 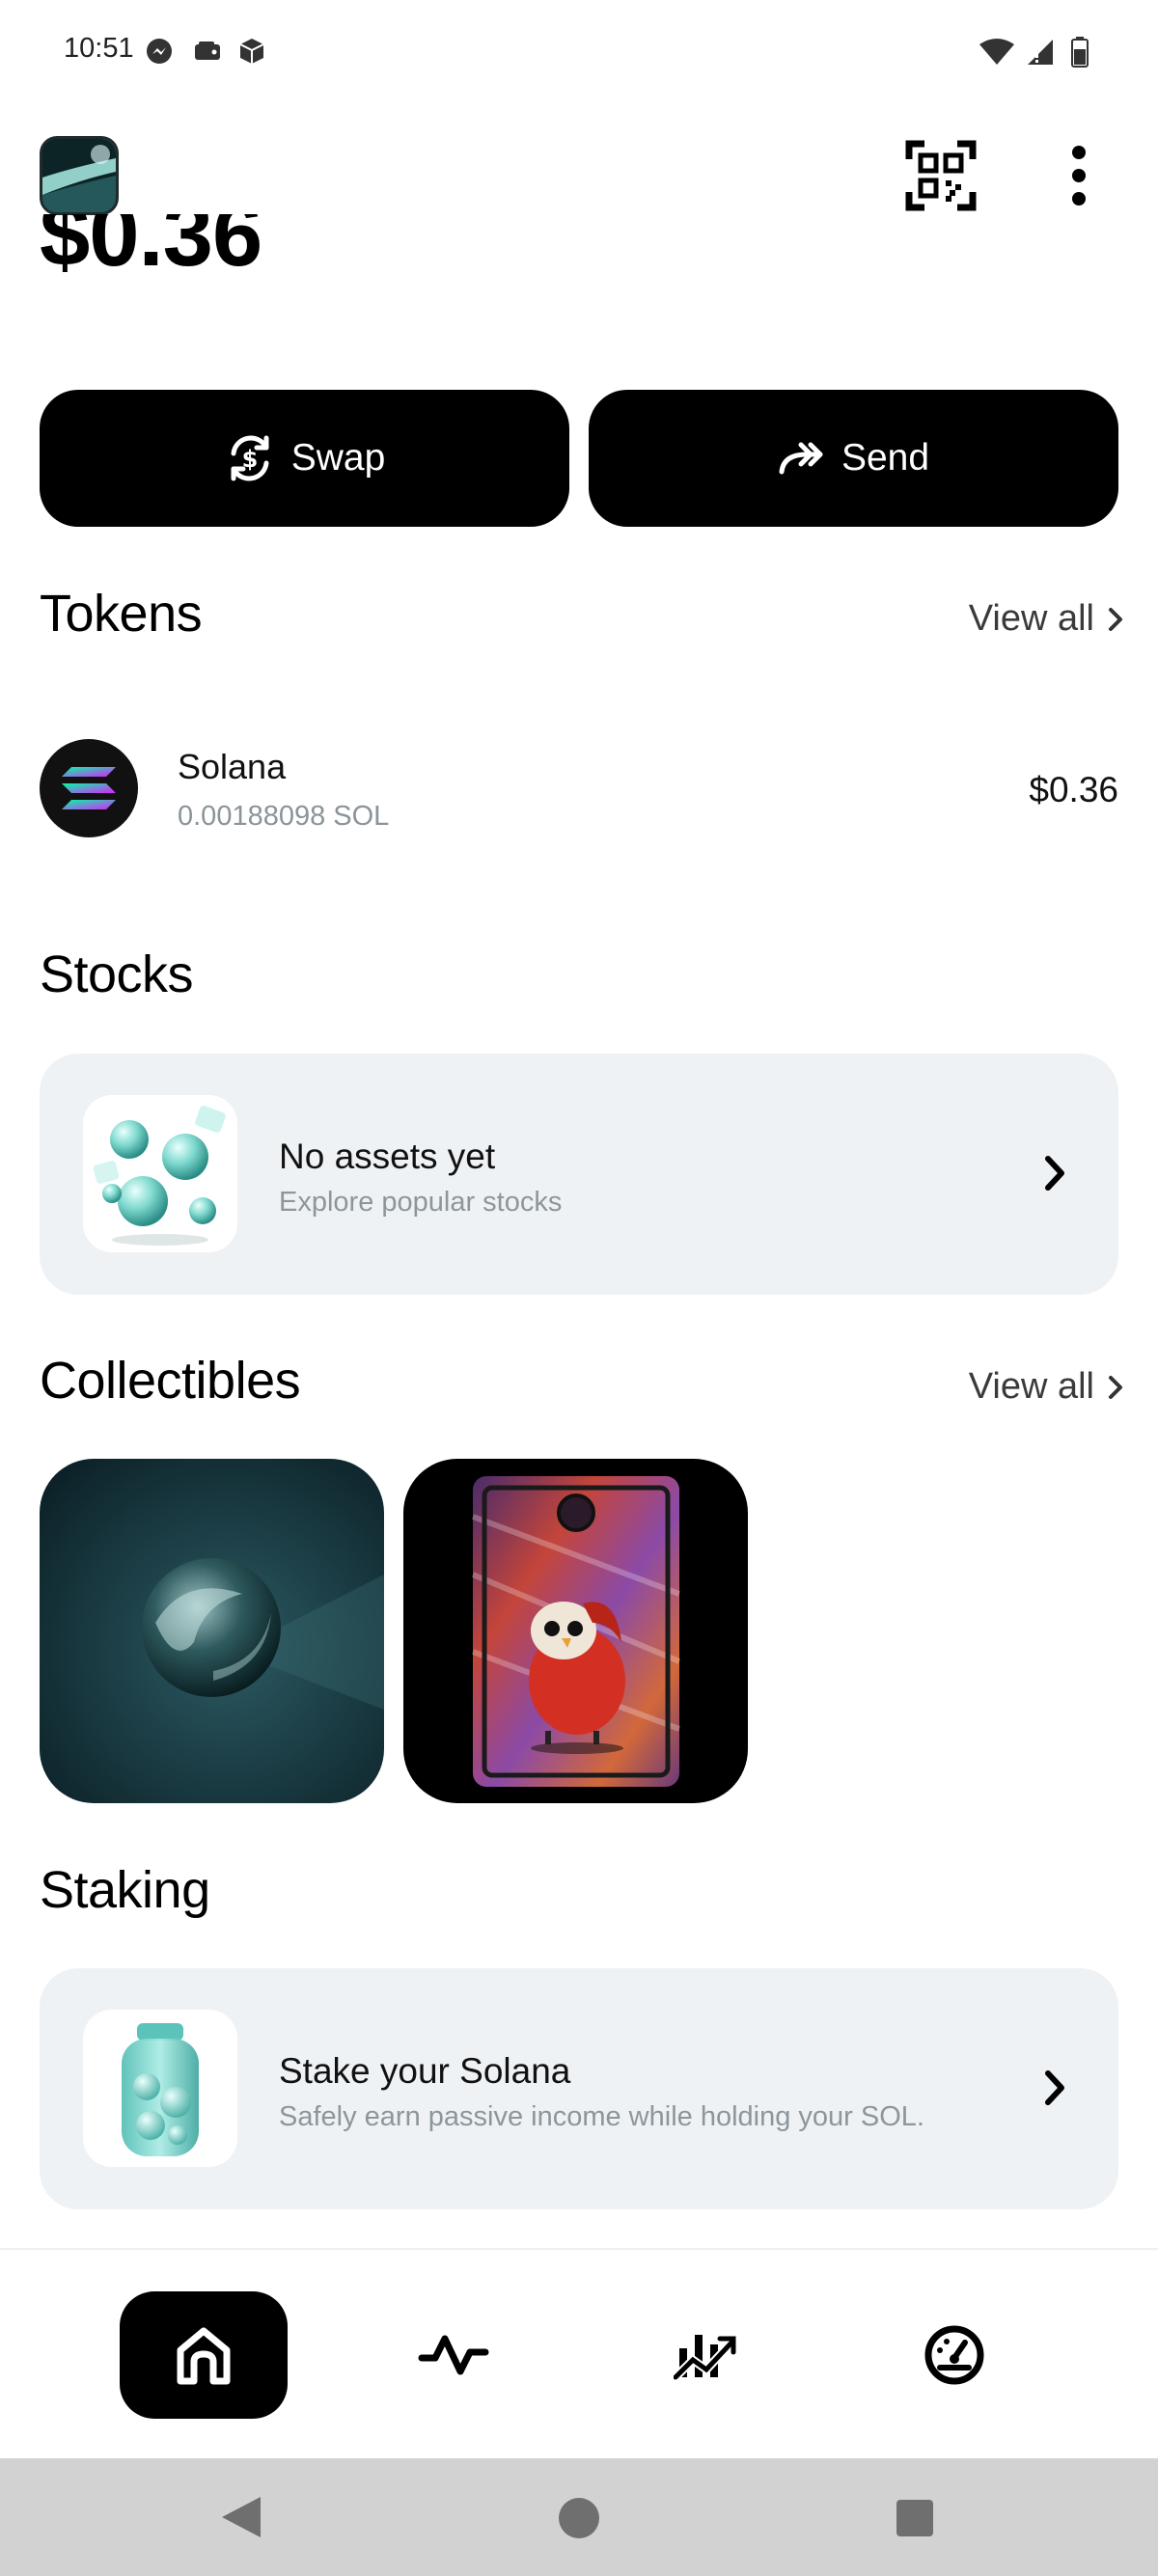 What do you see at coordinates (241, 2517) in the screenshot?
I see `back-icon` at bounding box center [241, 2517].